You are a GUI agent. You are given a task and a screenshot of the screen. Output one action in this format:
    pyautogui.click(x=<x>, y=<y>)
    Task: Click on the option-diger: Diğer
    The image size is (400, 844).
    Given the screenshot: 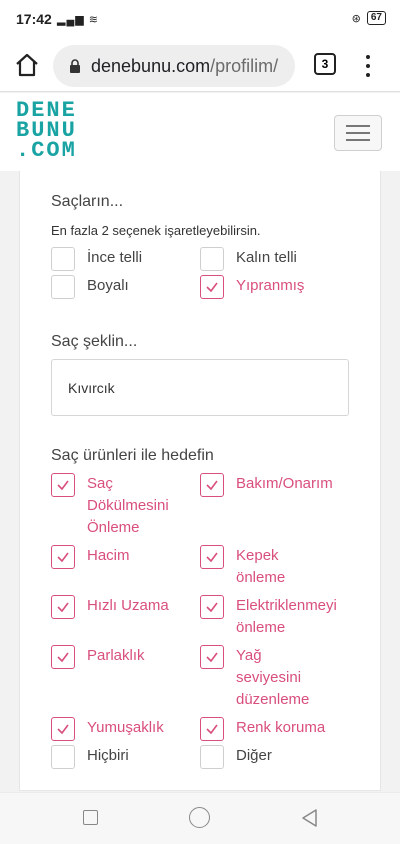 What is the action you would take?
    pyautogui.click(x=280, y=757)
    